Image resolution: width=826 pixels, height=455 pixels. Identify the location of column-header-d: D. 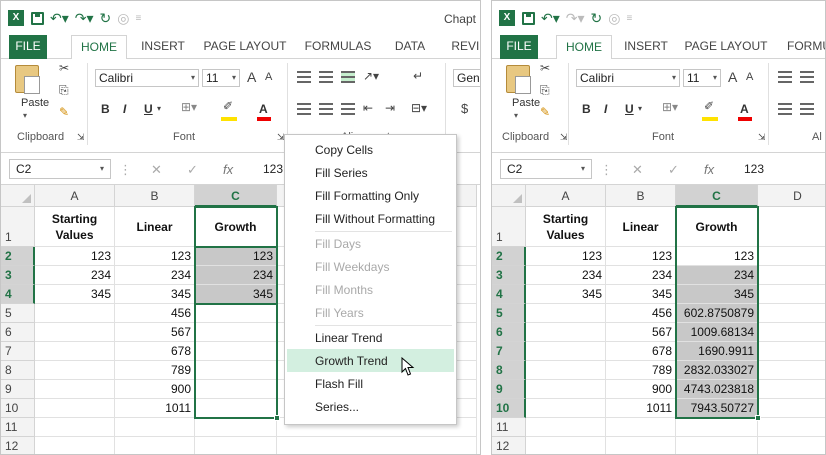
(791, 196).